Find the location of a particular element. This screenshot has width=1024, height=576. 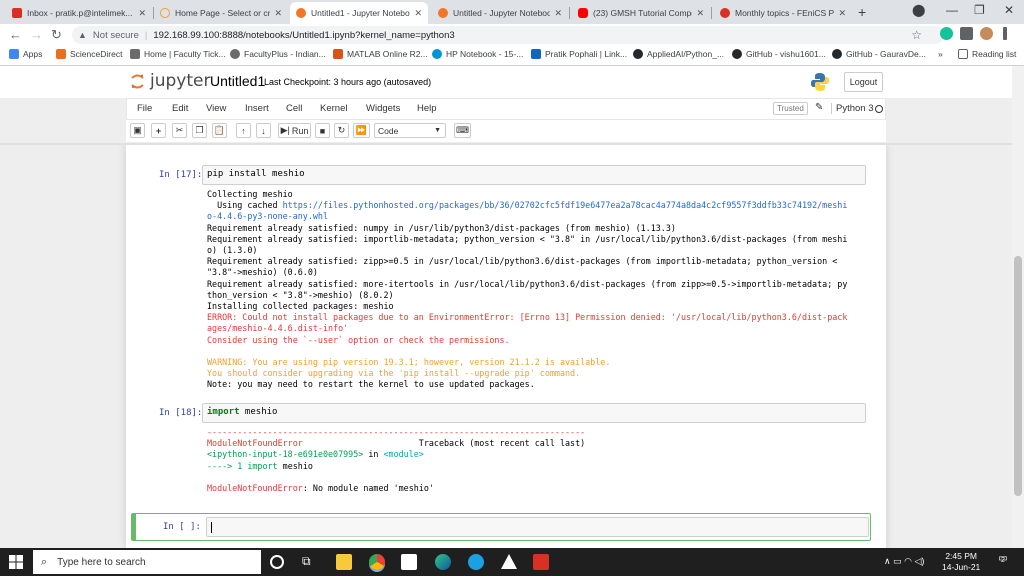

profile-dropdown-icon: ⬤ is located at coordinates (918, 10).